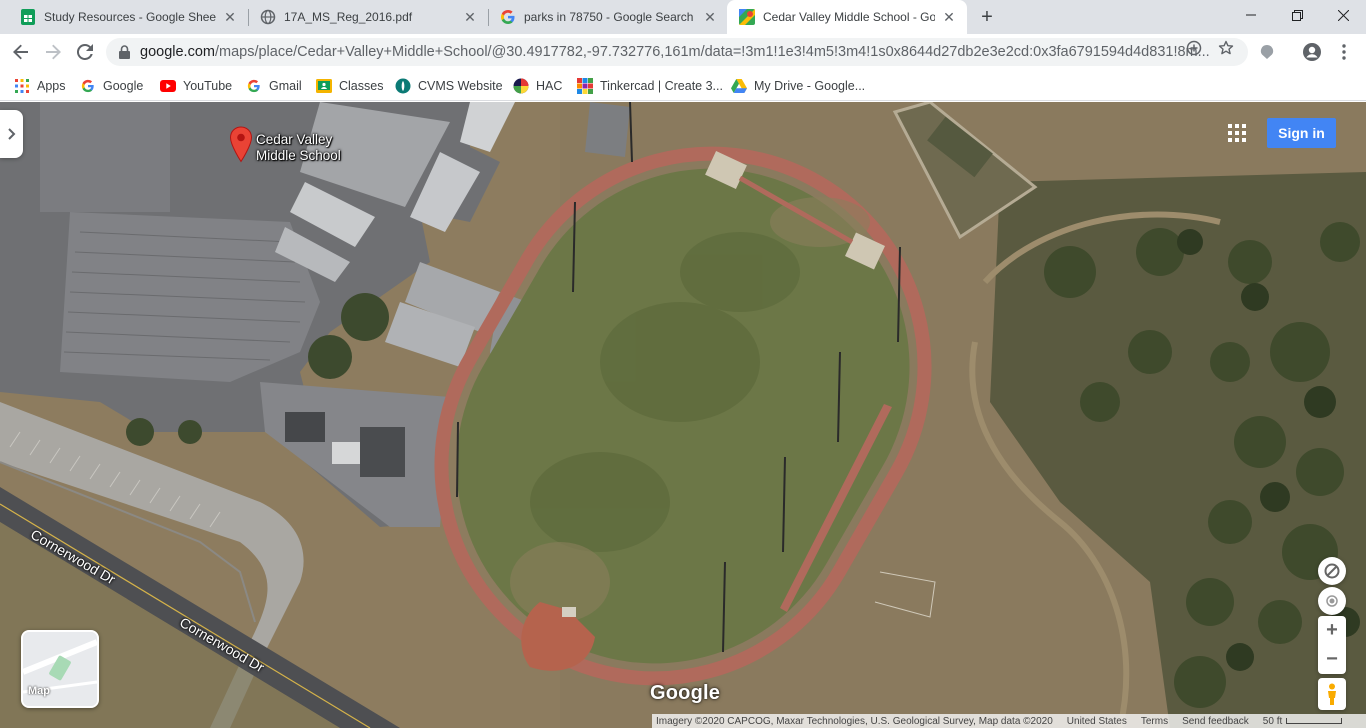 The height and width of the screenshot is (728, 1366). What do you see at coordinates (60, 669) in the screenshot?
I see `map-type-toggle: Map` at bounding box center [60, 669].